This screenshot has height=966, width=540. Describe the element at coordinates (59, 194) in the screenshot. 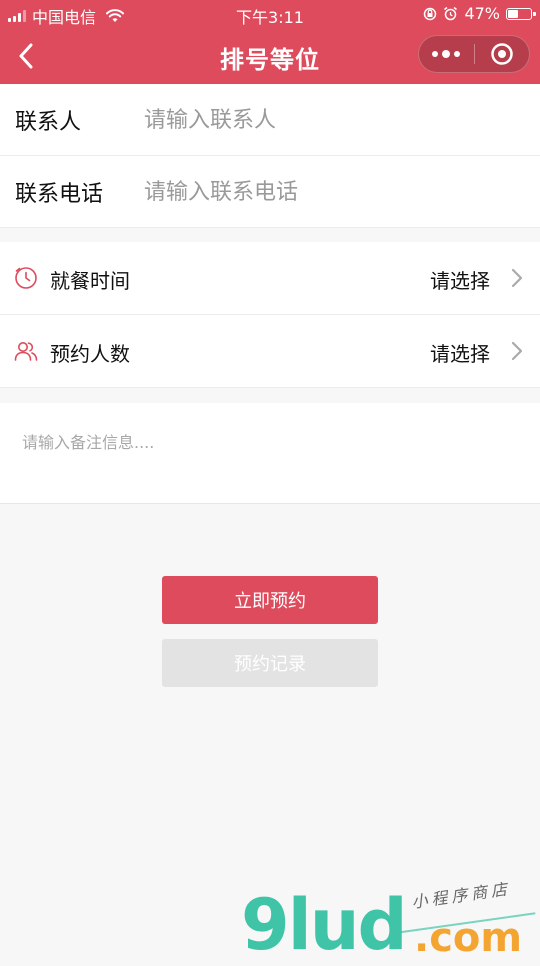

I see `phone-label: 联系电话` at that location.